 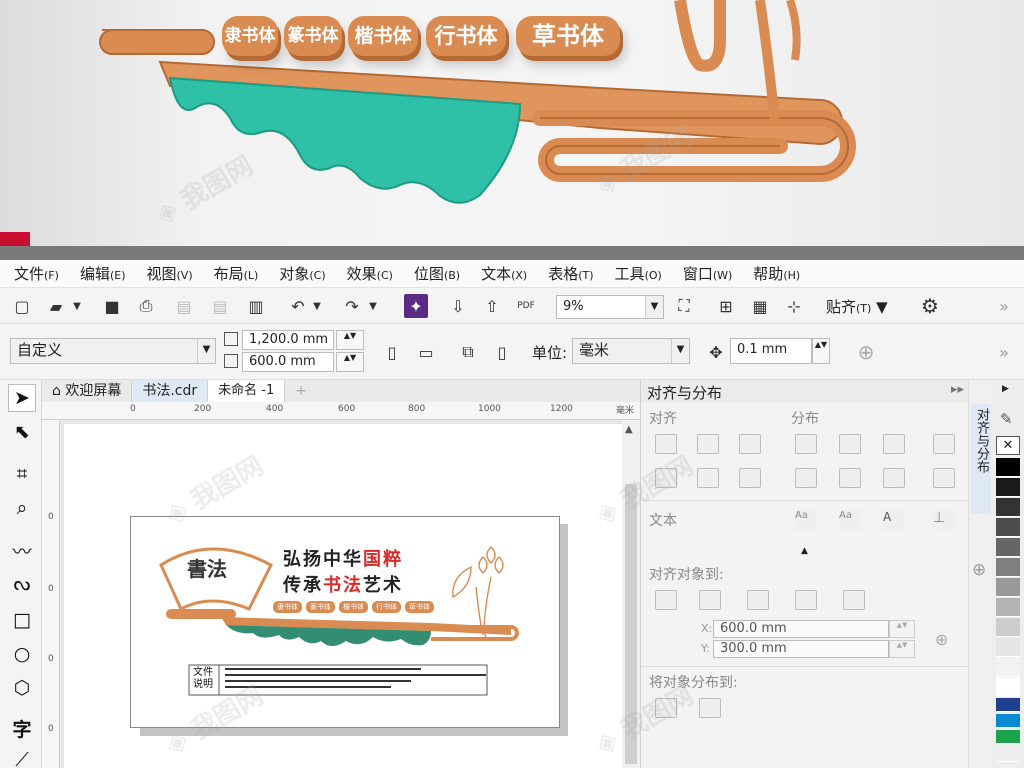 What do you see at coordinates (170, 391) in the screenshot?
I see `tab-calligraphy: 书法.cdr` at bounding box center [170, 391].